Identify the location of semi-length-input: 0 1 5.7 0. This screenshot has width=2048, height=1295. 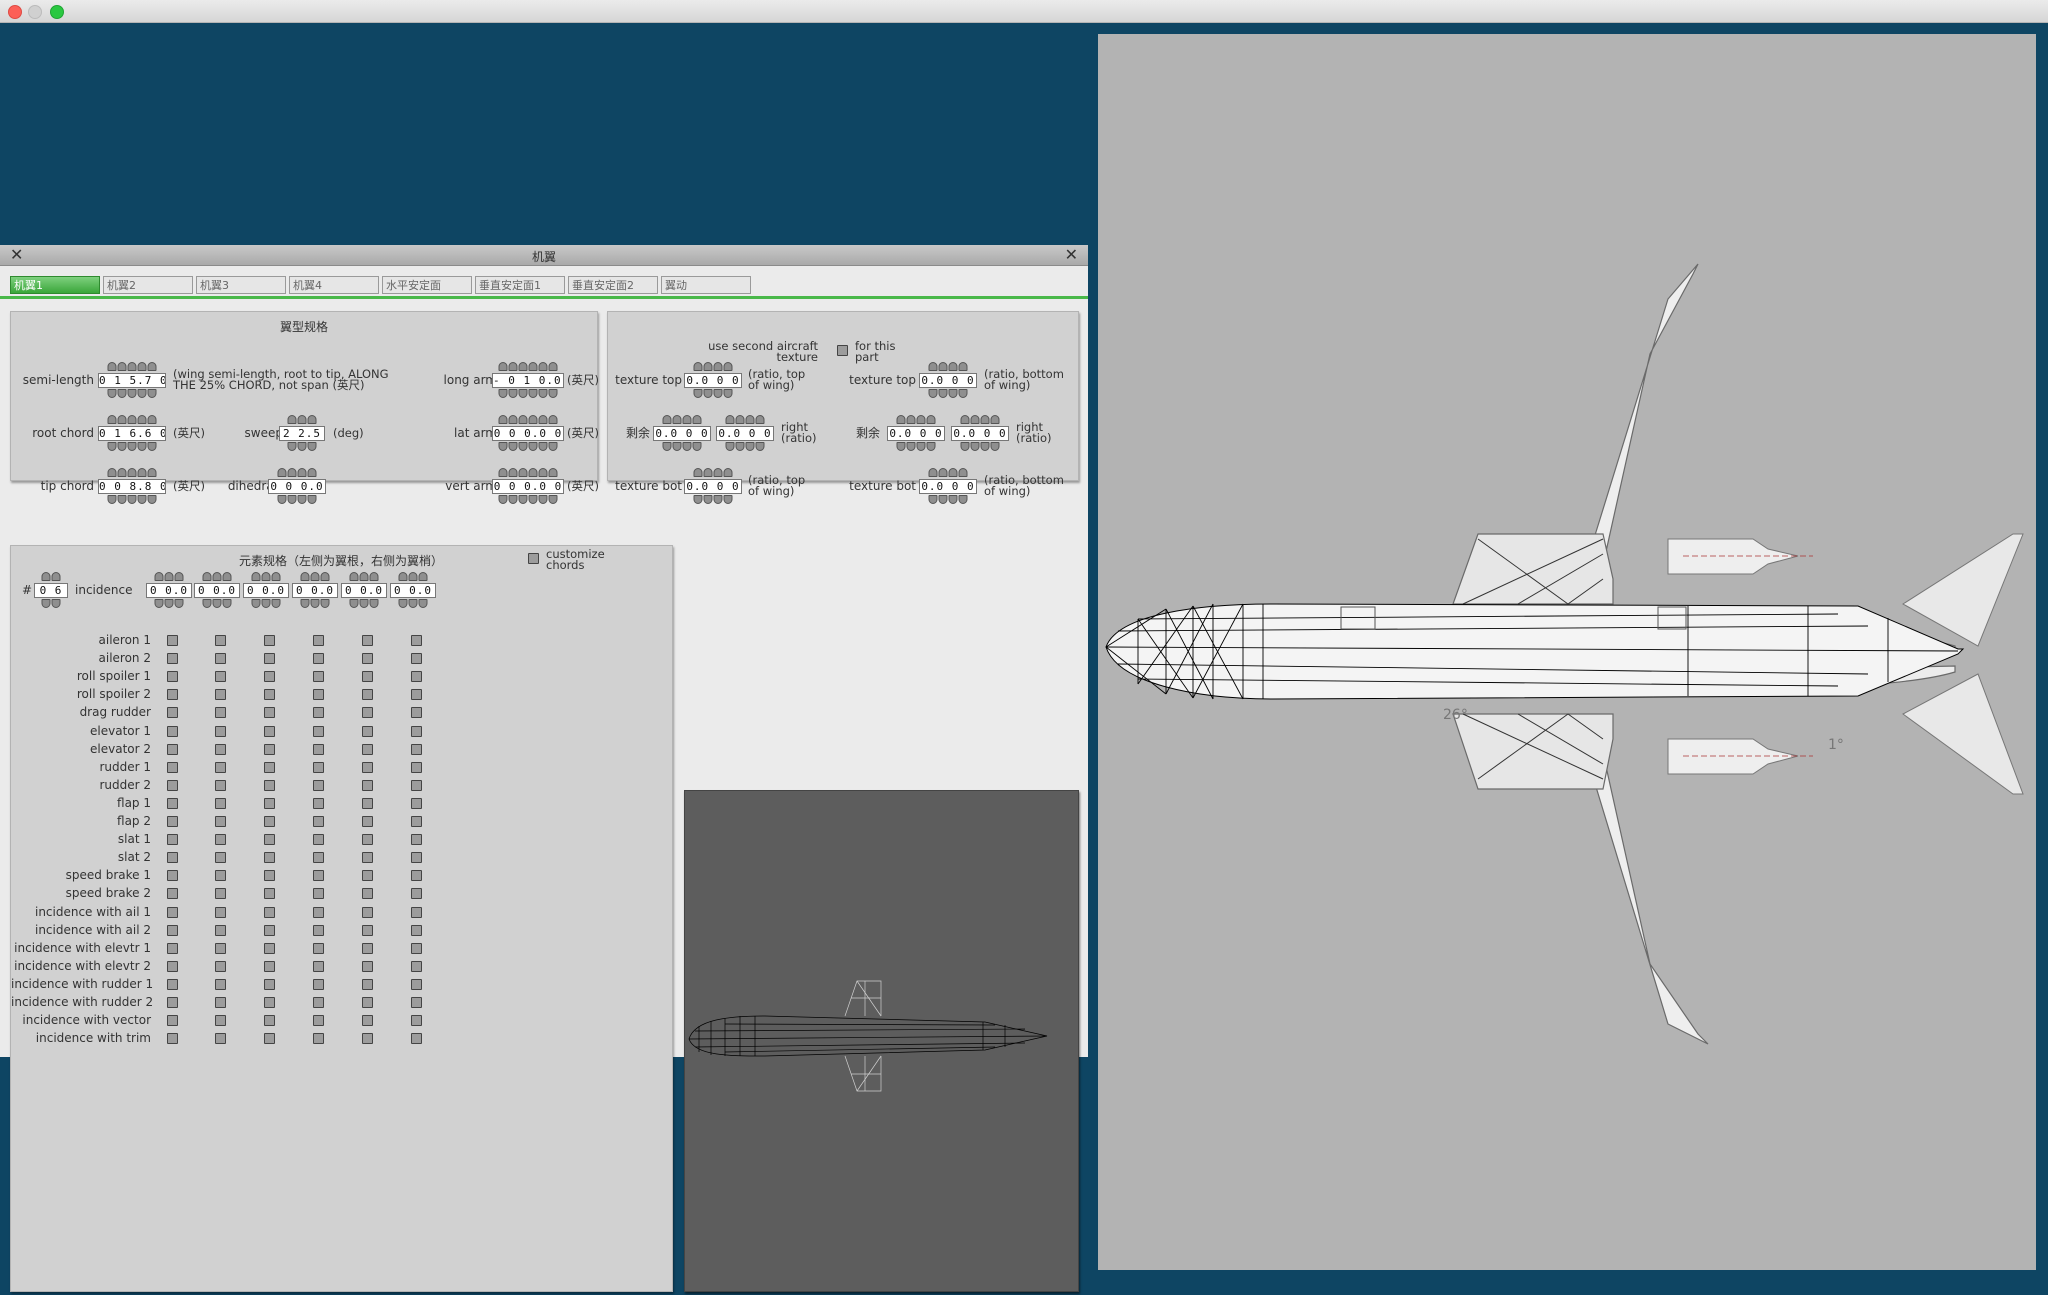
(132, 380).